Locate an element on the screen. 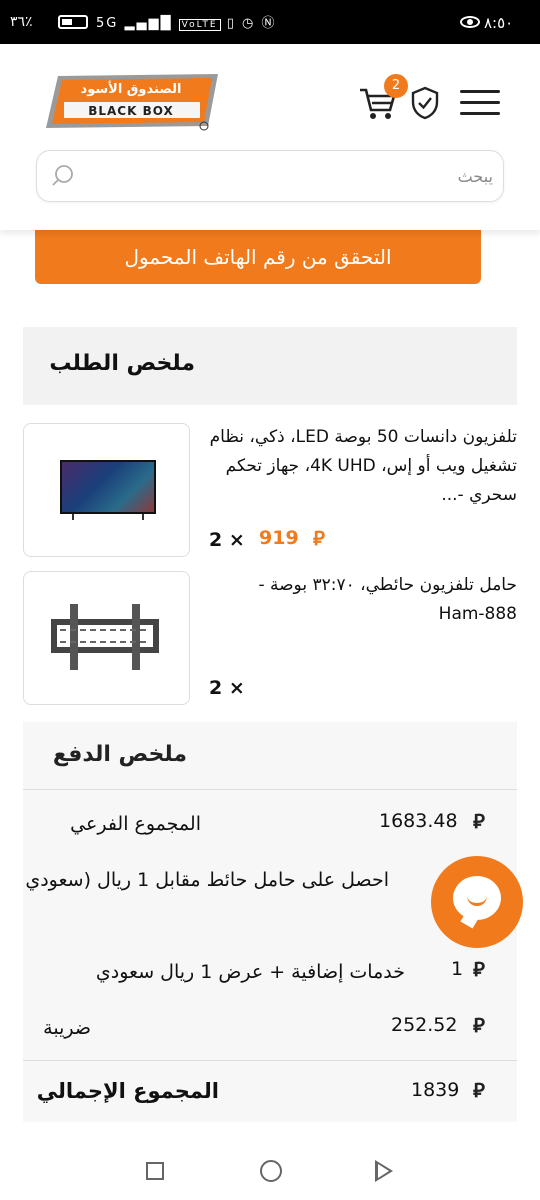 The image size is (540, 1200). subtotal-value: 1683.48 is located at coordinates (418, 821).